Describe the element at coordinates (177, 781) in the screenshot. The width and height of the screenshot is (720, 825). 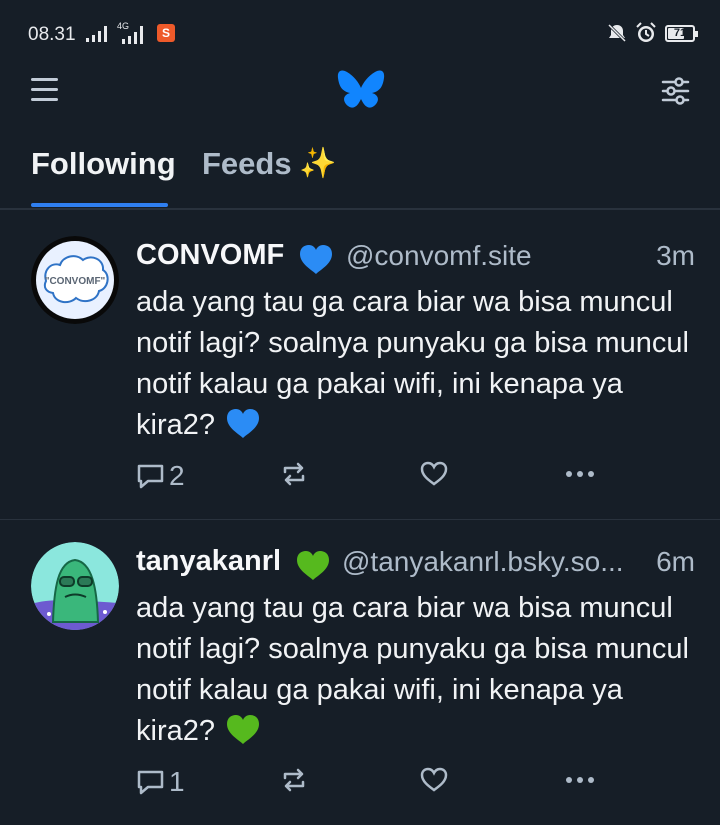
I see `reply-count: 1` at that location.